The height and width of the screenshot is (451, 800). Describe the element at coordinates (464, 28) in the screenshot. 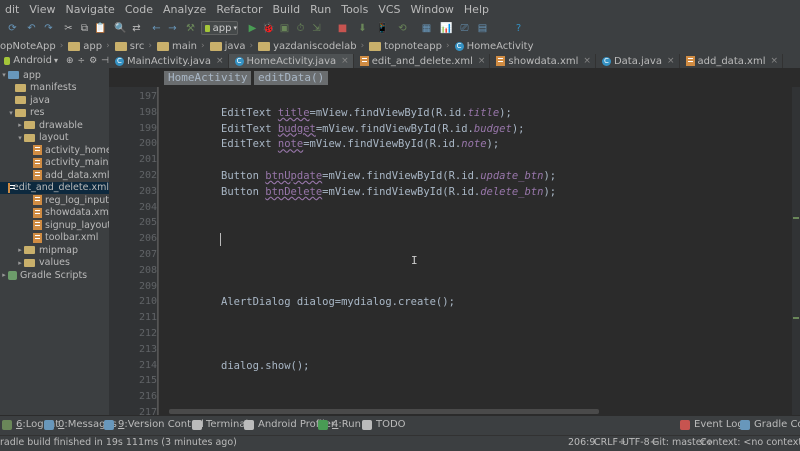

I see `device-icon: ⎚` at that location.